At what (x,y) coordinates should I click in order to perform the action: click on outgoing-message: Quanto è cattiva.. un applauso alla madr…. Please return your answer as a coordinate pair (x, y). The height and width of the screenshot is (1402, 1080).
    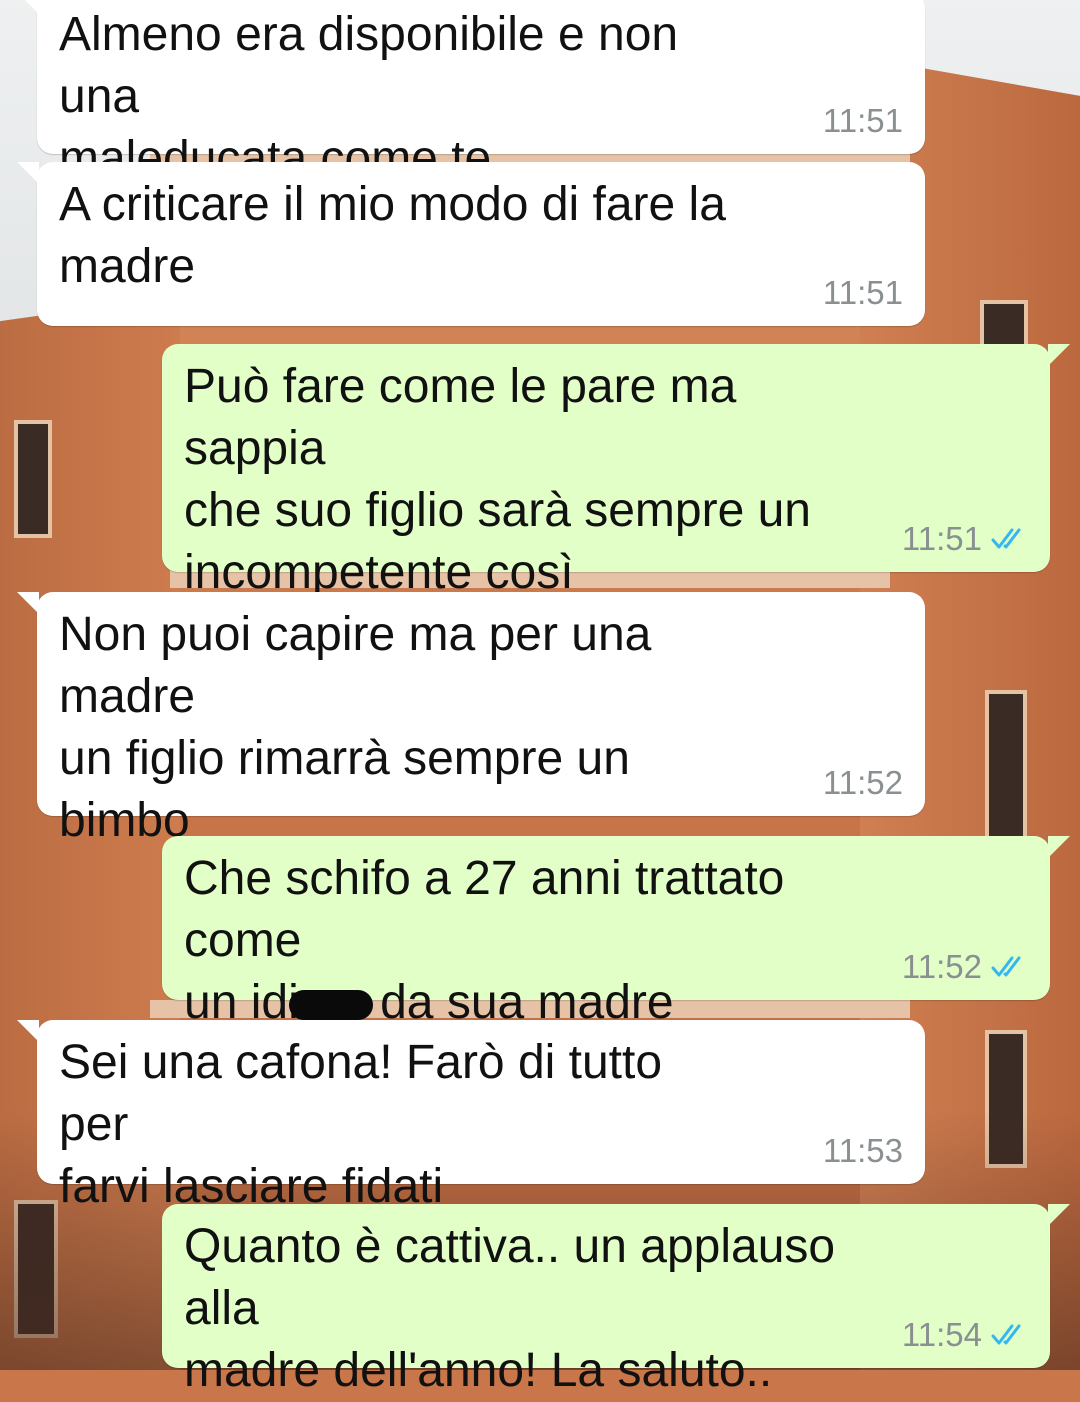
    Looking at the image, I should click on (616, 1300).